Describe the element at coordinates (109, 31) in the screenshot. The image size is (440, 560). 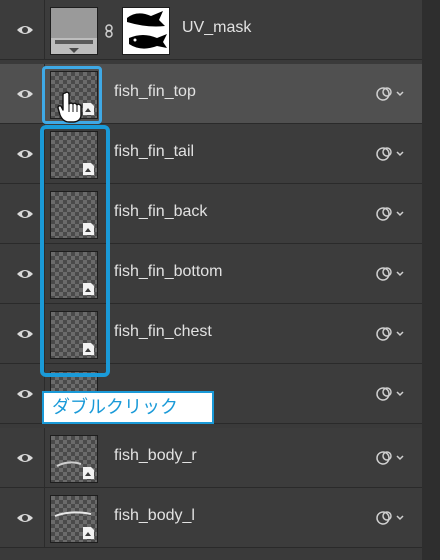
I see `chain-link-icon` at that location.